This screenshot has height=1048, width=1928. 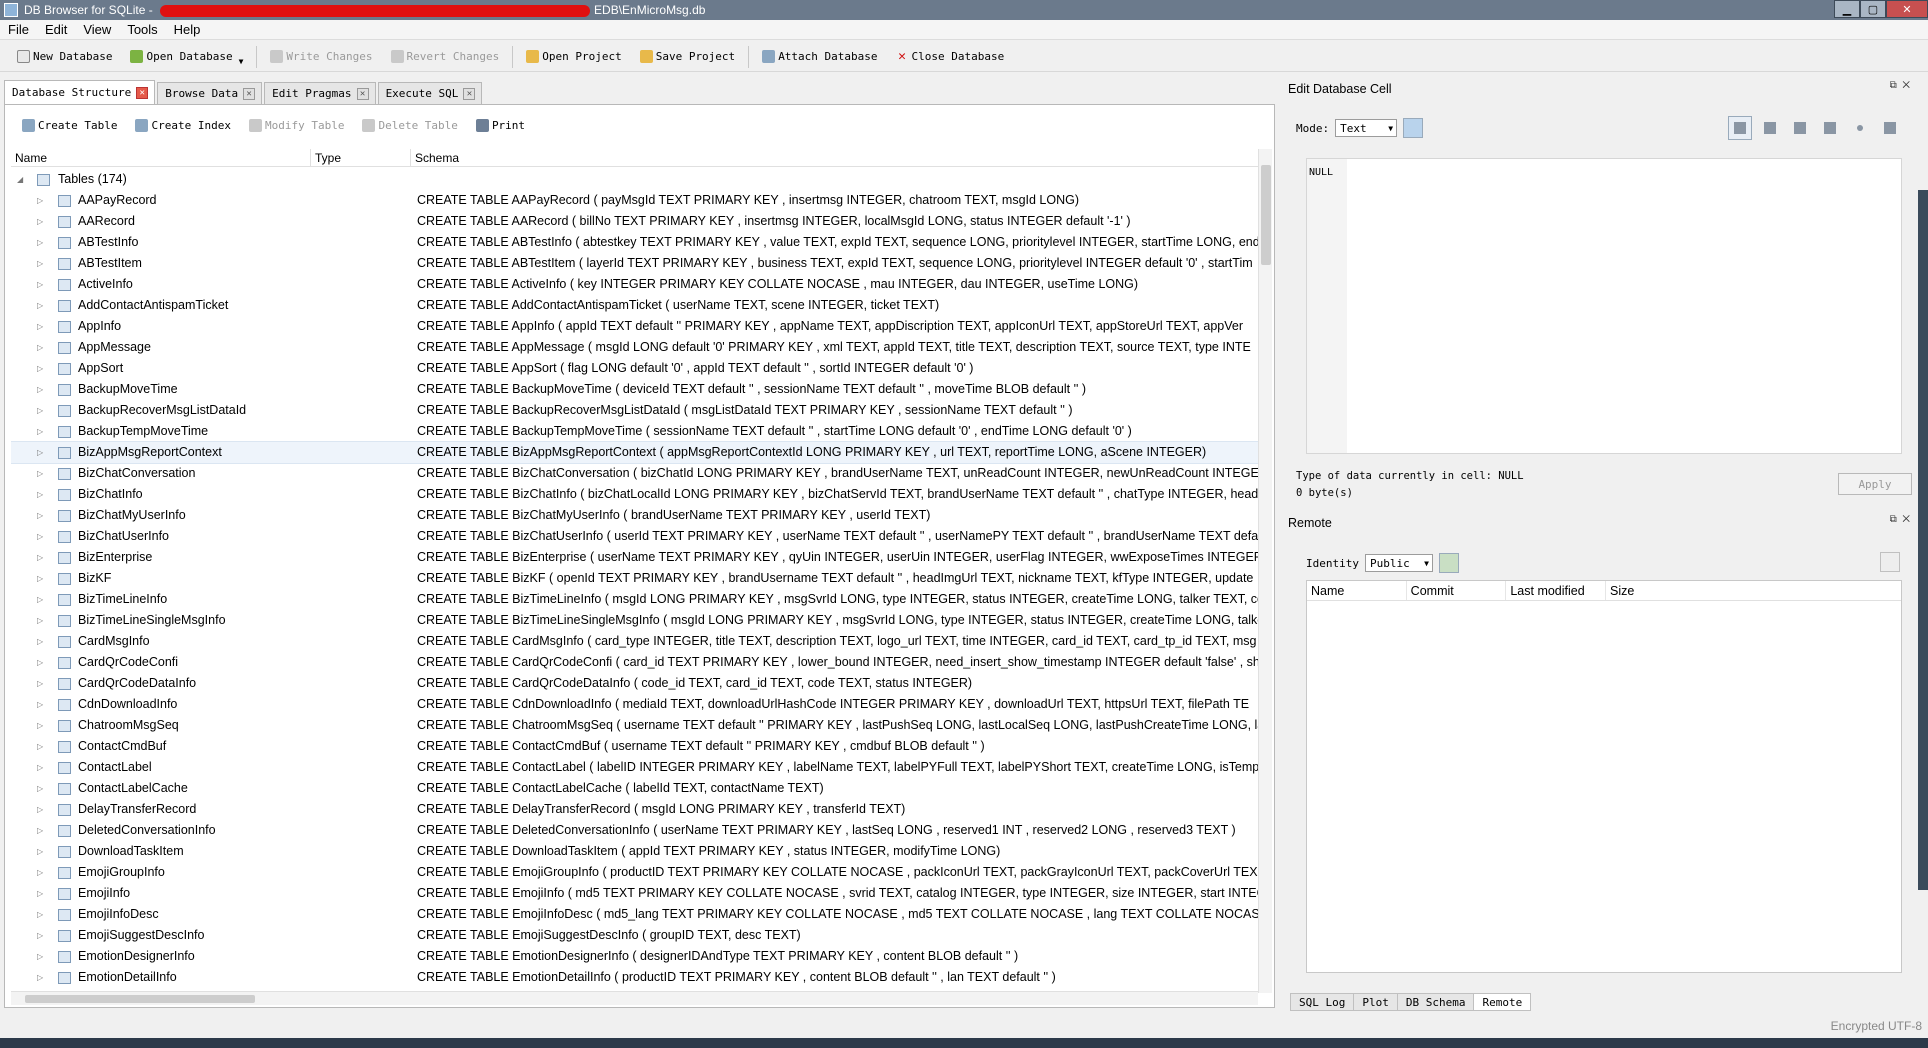 What do you see at coordinates (20, 179) in the screenshot?
I see `collapse-arrow-icon: ◢` at bounding box center [20, 179].